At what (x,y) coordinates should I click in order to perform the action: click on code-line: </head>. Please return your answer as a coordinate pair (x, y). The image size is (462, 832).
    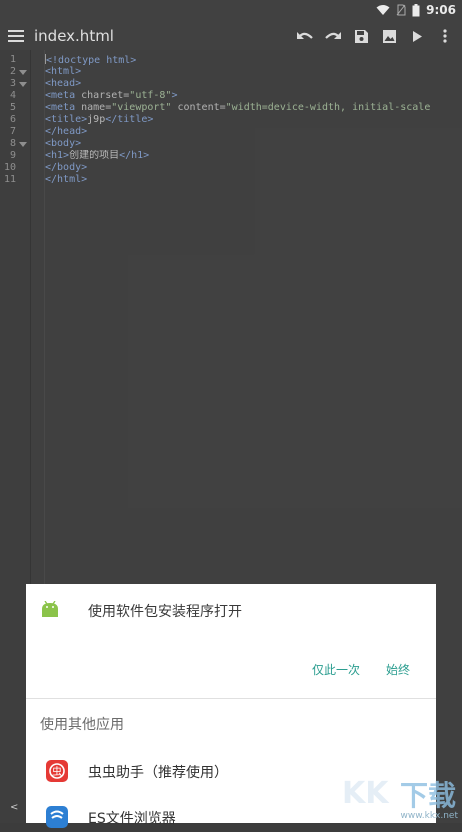
    Looking at the image, I should click on (253, 132).